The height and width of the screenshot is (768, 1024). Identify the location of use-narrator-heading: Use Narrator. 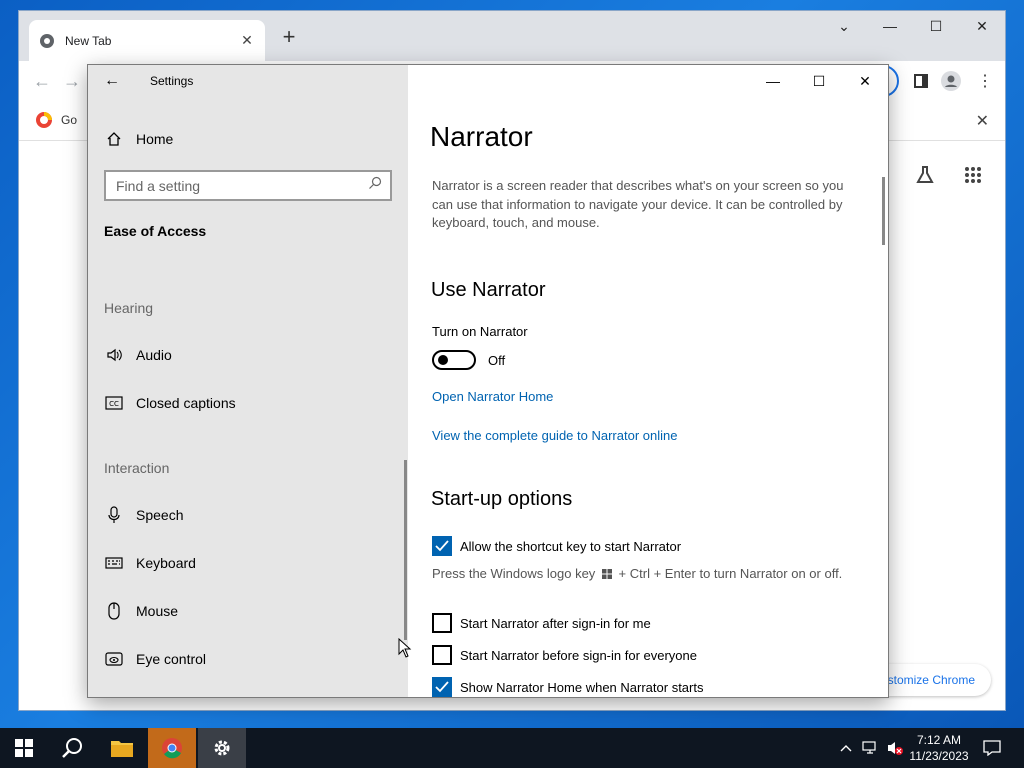
(488, 290).